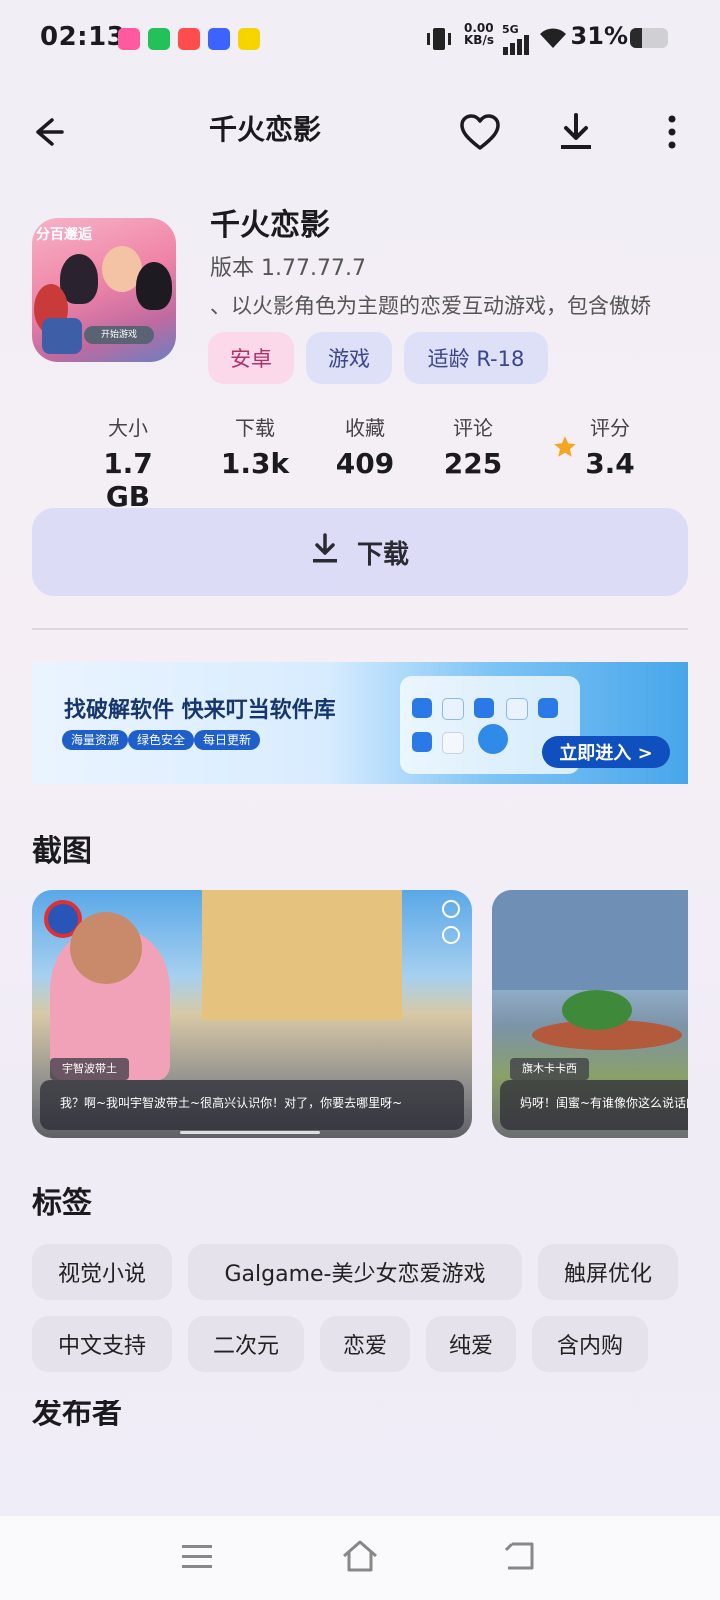  I want to click on vivo-icon, so click(219, 39).